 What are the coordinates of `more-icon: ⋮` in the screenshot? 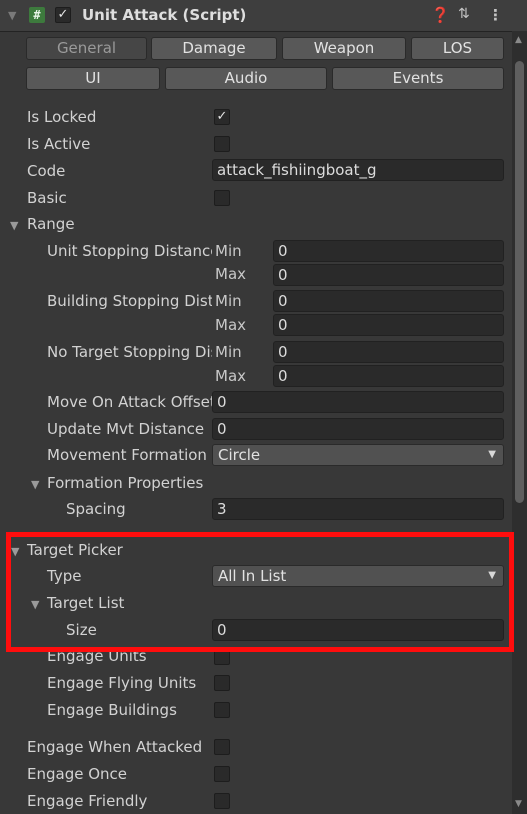 It's located at (495, 15).